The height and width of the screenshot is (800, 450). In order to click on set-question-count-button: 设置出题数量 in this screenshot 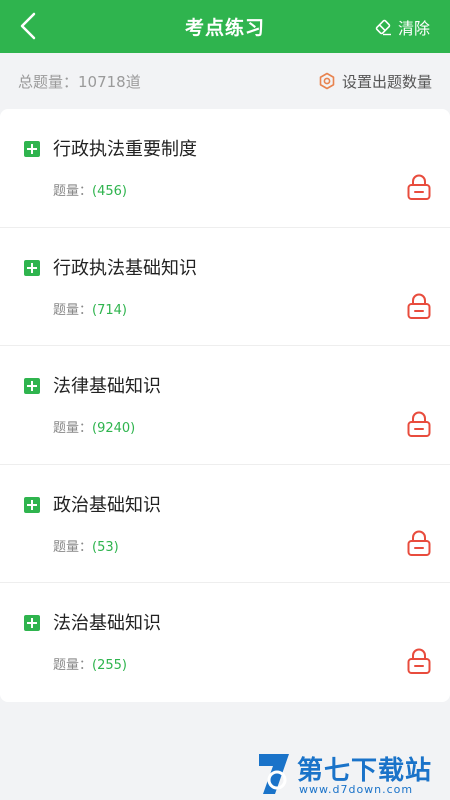, I will do `click(375, 81)`.